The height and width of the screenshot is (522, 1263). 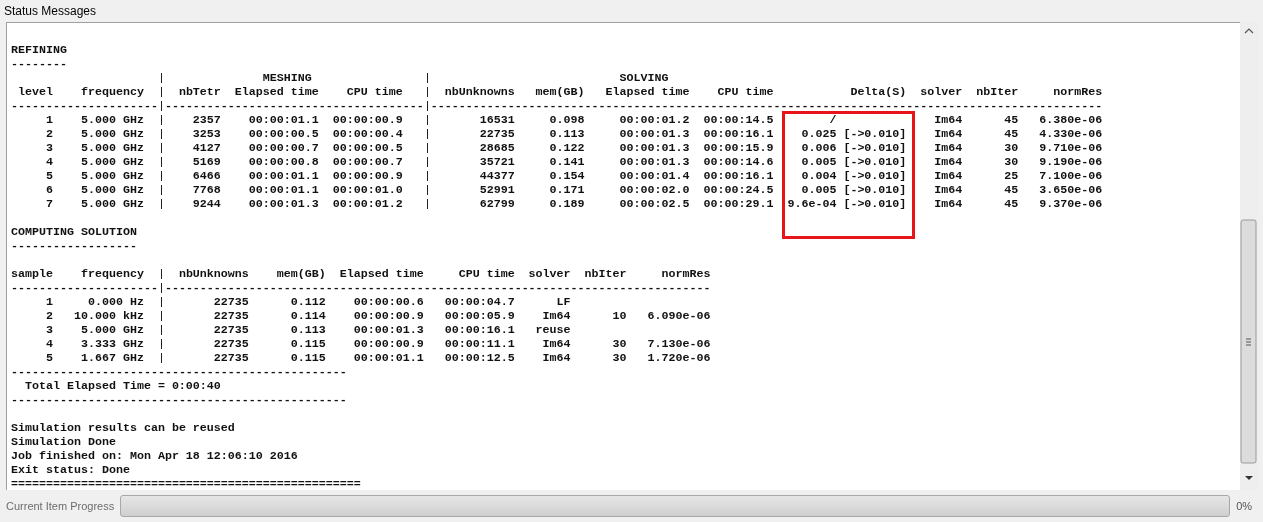 What do you see at coordinates (377, 358) in the screenshot?
I see `table-row-text: 5 1.667 GHz 22735 0.115 00:00:01.1 00:00:12.5 Im64 30 1.720e-06` at bounding box center [377, 358].